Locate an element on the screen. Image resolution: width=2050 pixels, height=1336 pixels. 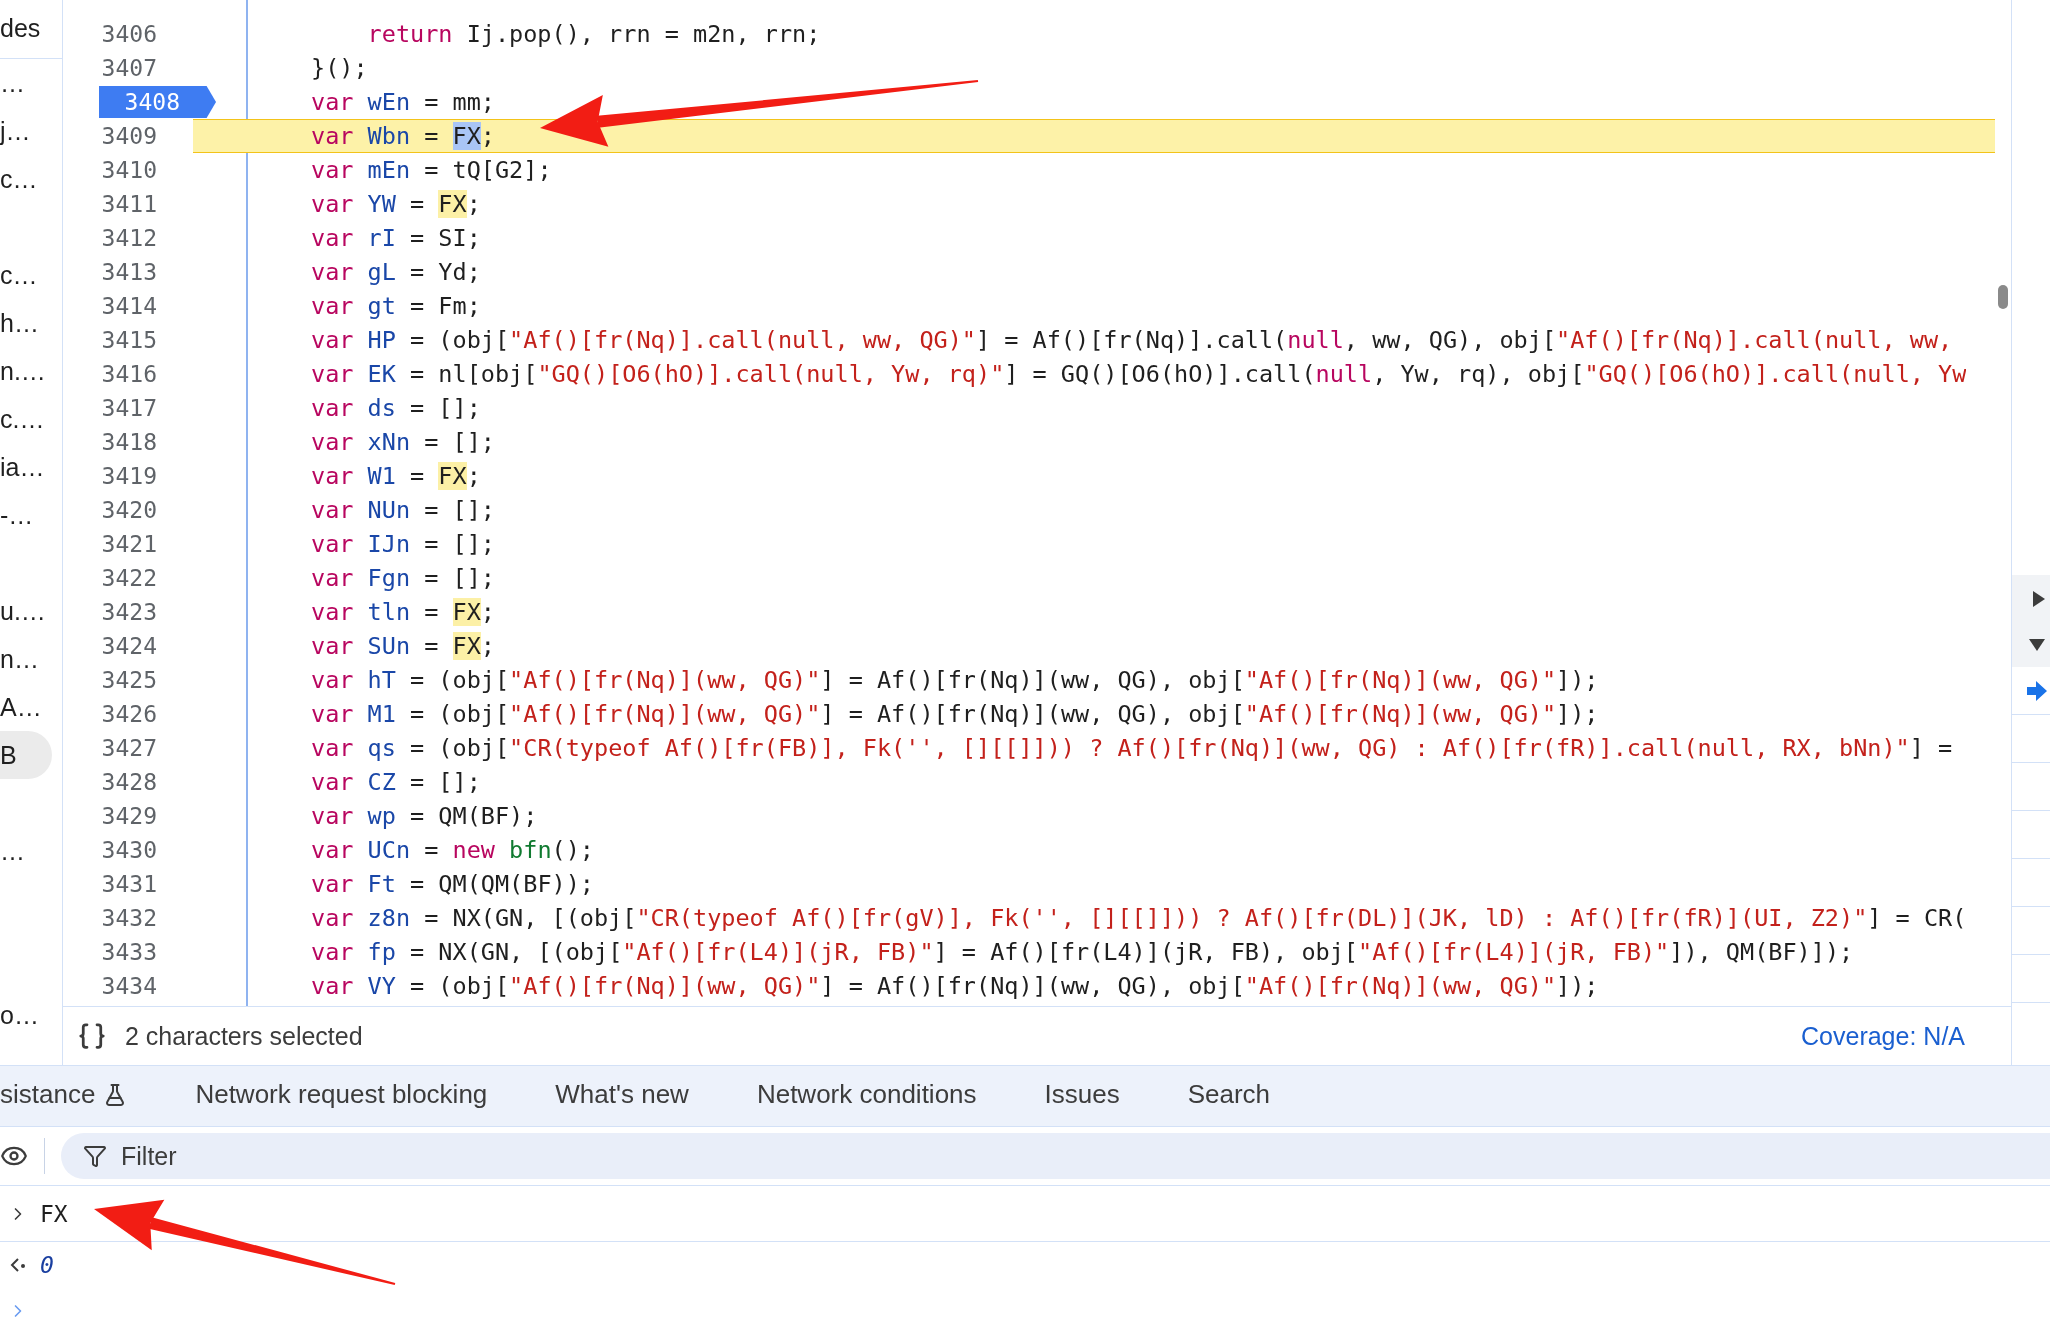
code-line: var hT = (obj["Af()[fr(Nq)](ww, QG)"] = Af()[fr(Nq)](ww, QG), obj["Af()[fr(Nq)](ww, QG)"]); is located at coordinates (954, 680).